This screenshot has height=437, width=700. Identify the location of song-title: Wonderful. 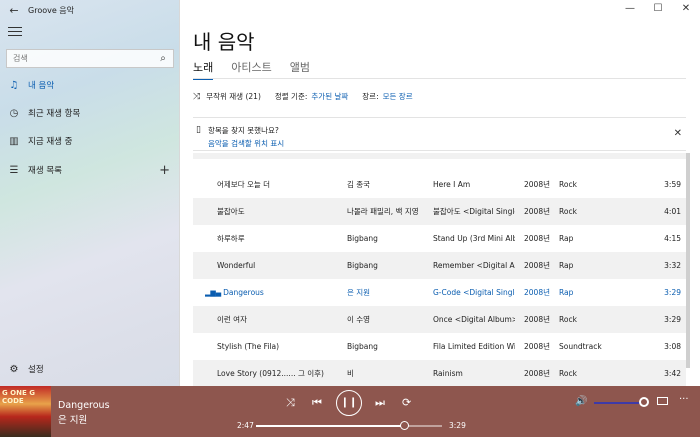
(236, 265).